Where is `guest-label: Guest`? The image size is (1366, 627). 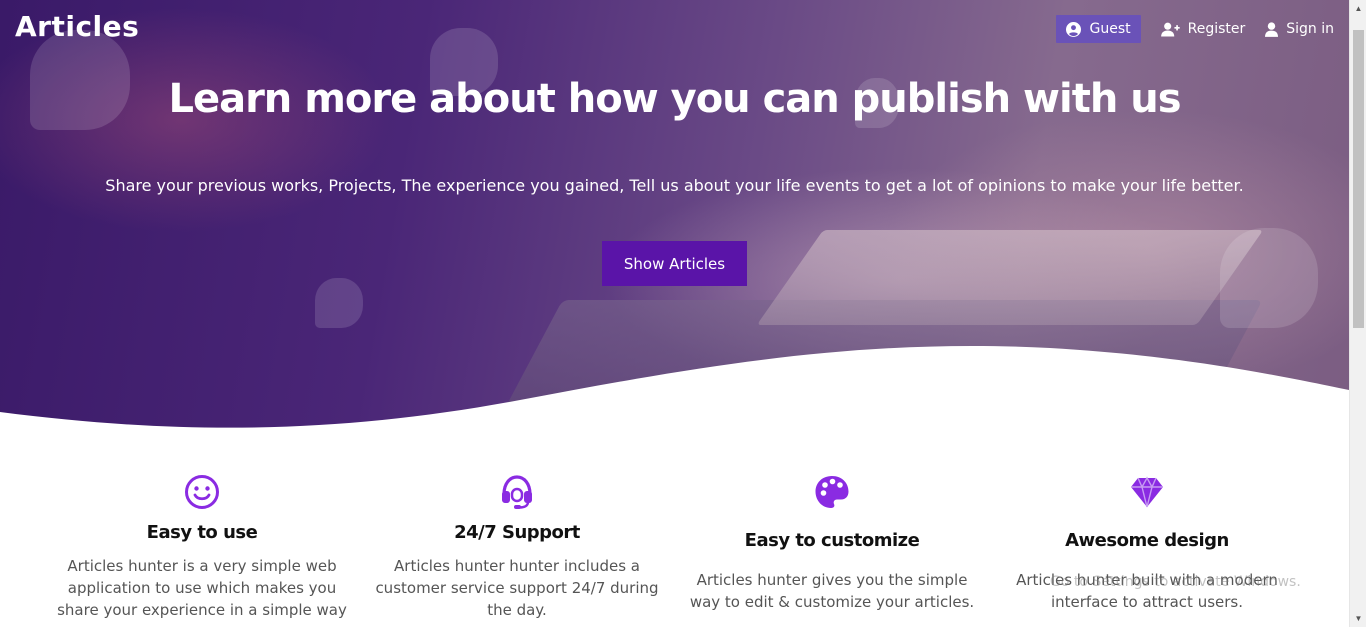
guest-label: Guest is located at coordinates (1110, 29).